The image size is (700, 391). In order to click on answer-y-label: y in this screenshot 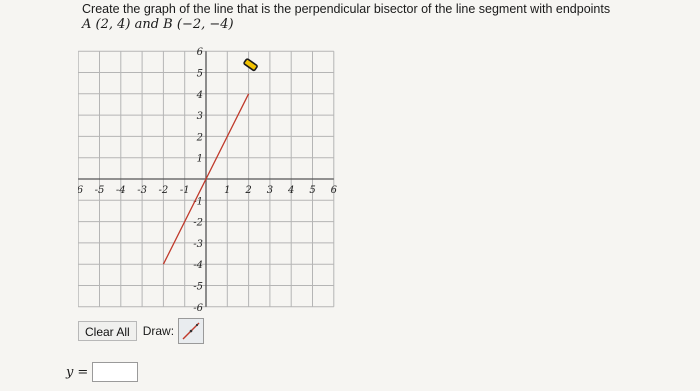, I will do `click(70, 372)`.